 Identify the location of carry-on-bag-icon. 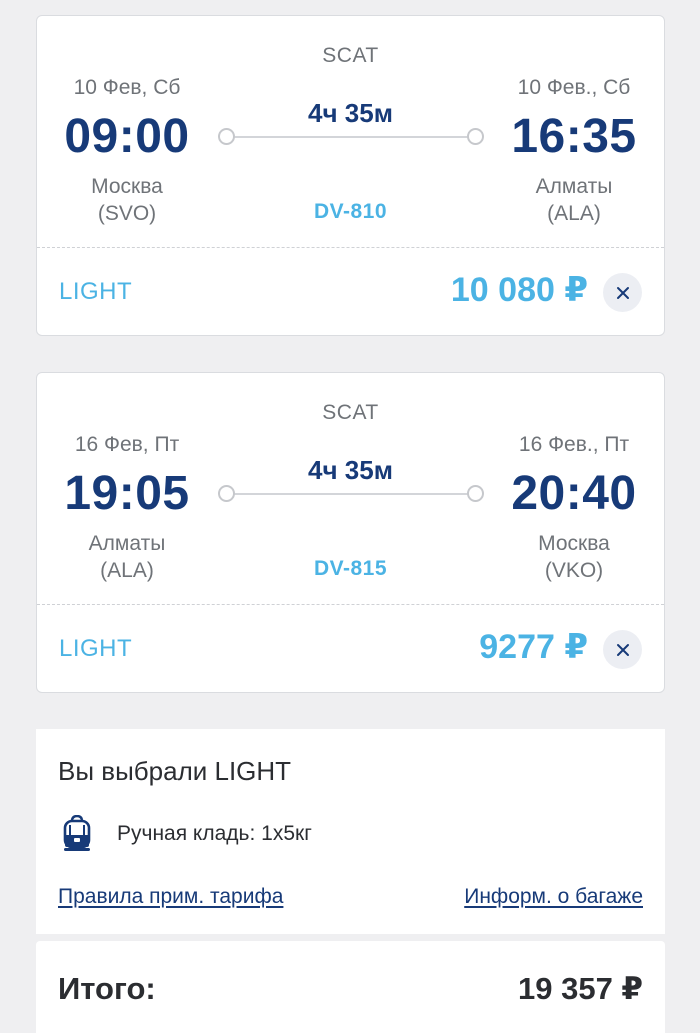
(77, 833).